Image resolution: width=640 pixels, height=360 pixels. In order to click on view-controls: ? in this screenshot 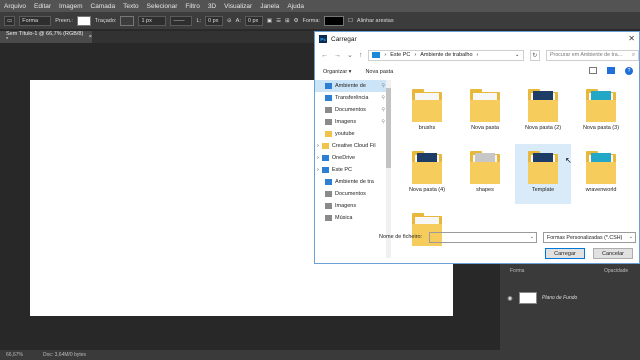, I will do `click(611, 71)`.